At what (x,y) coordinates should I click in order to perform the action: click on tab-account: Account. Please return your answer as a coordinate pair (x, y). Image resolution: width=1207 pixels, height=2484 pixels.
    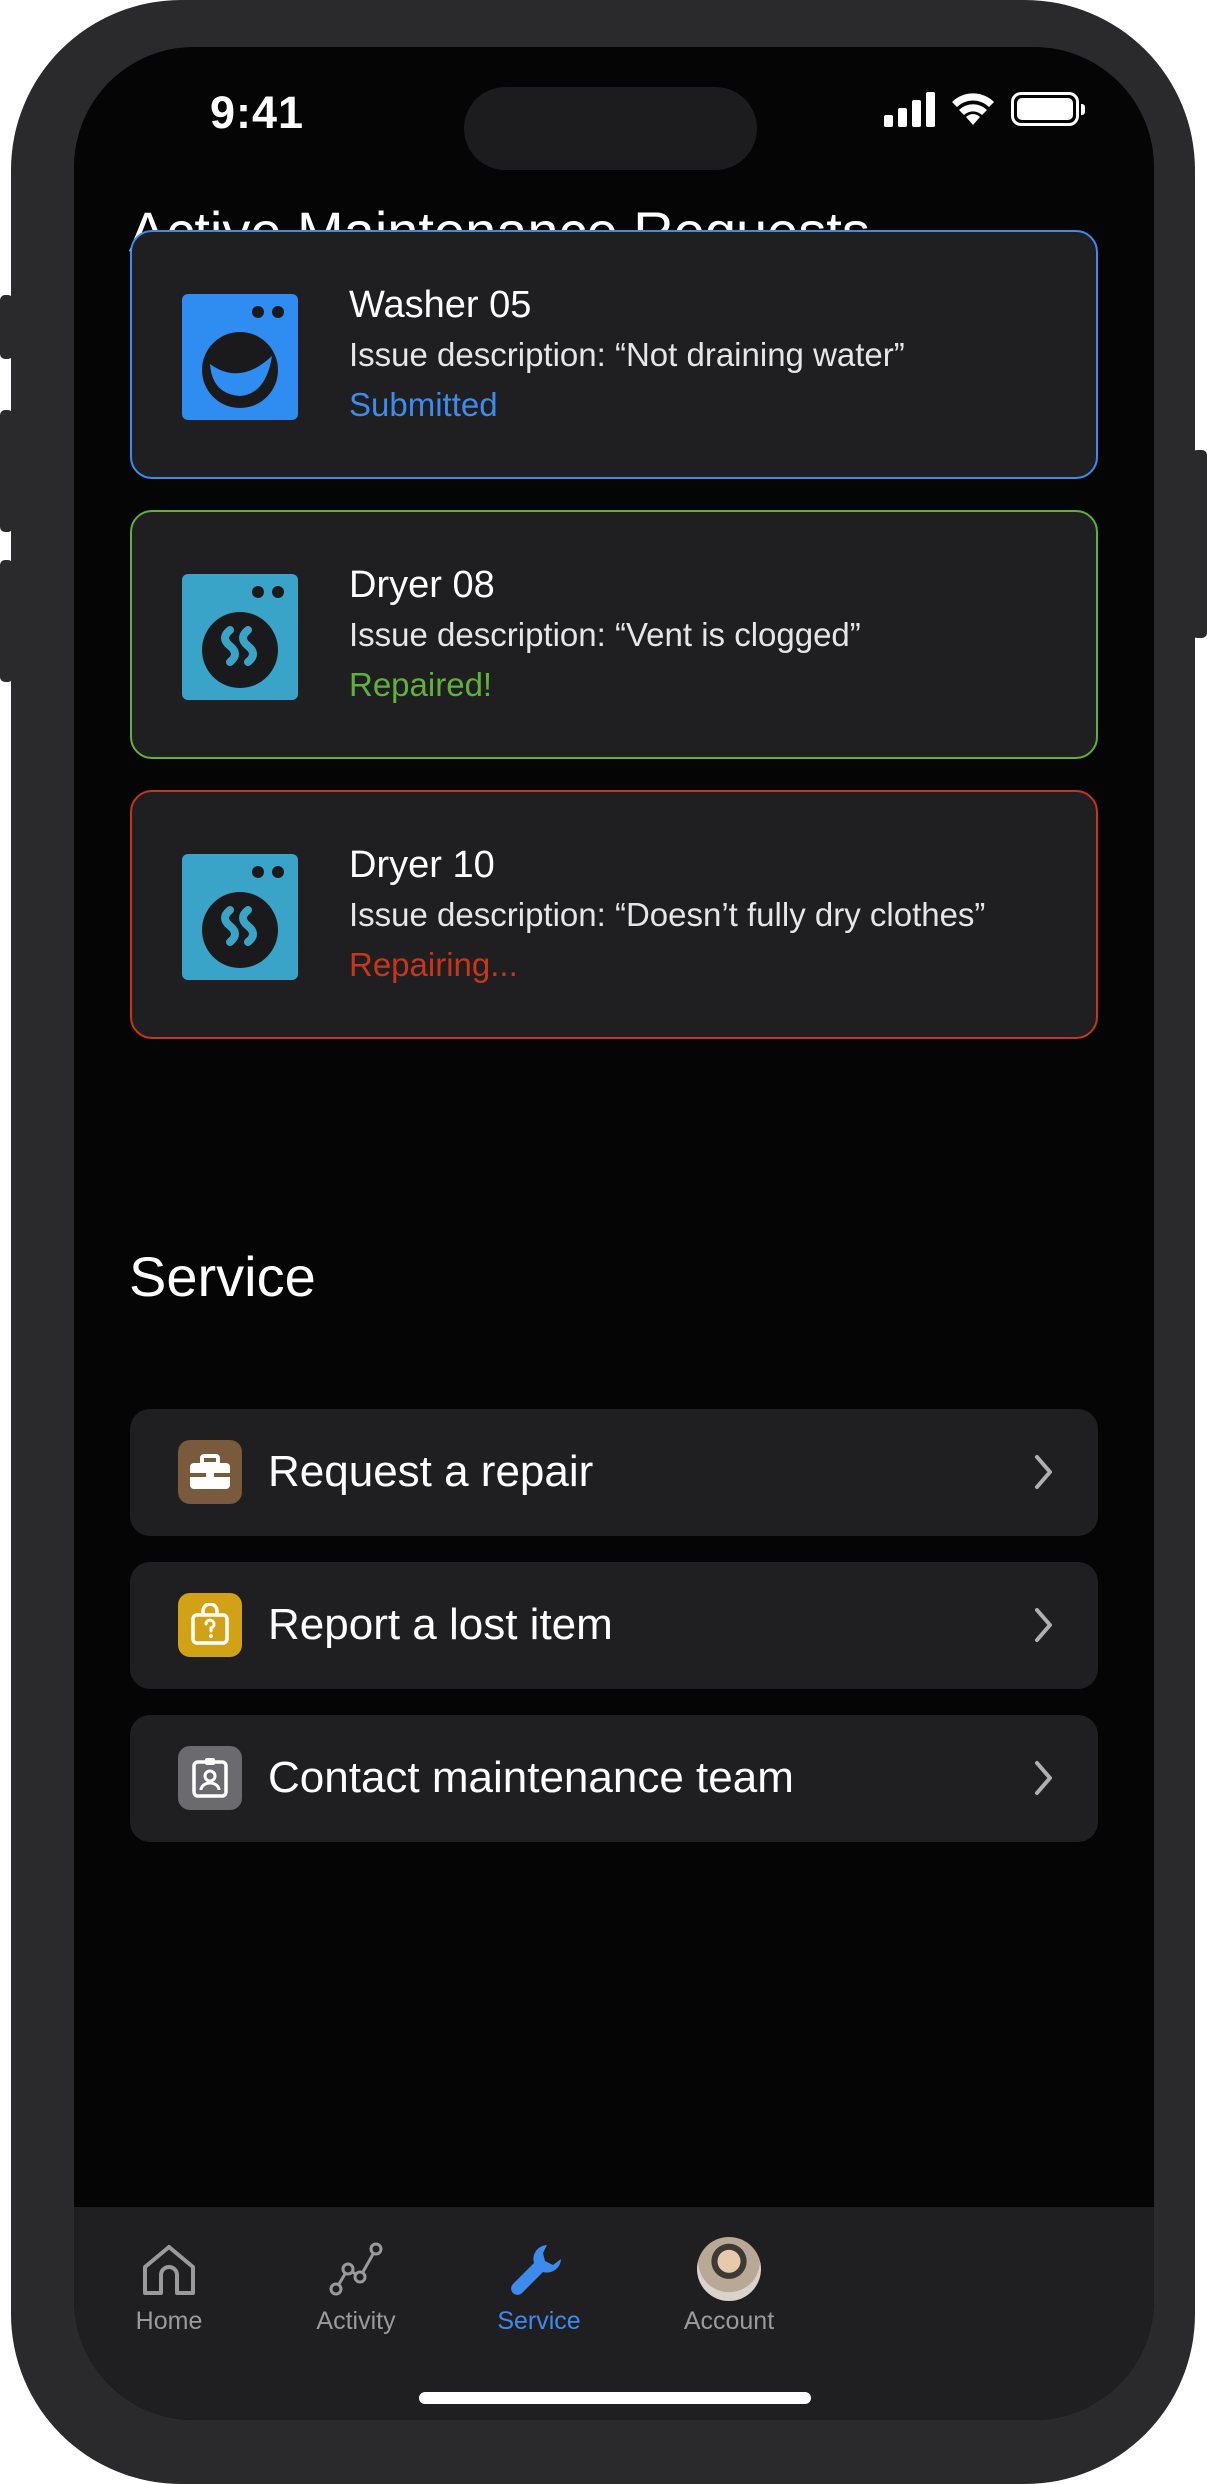
    Looking at the image, I should click on (729, 2286).